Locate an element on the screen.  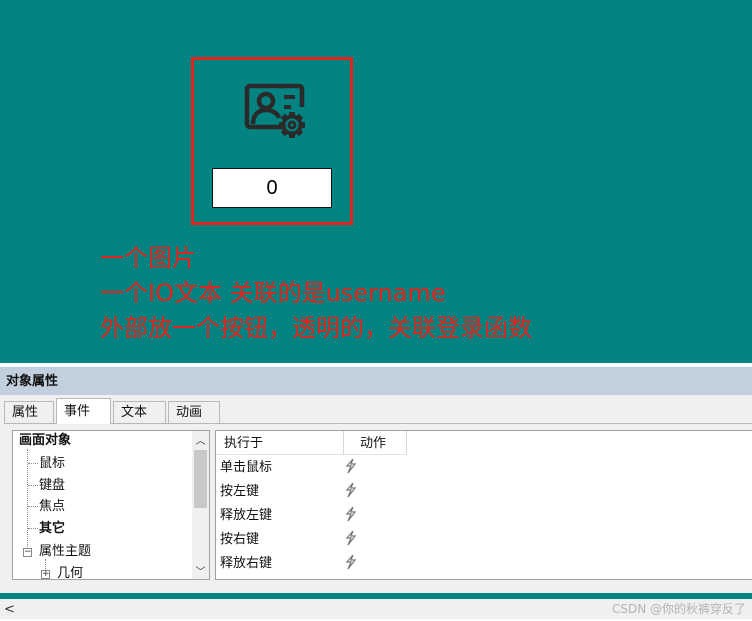
annotation-line-2: 一个IO文本 关联的是username is located at coordinates (273, 293).